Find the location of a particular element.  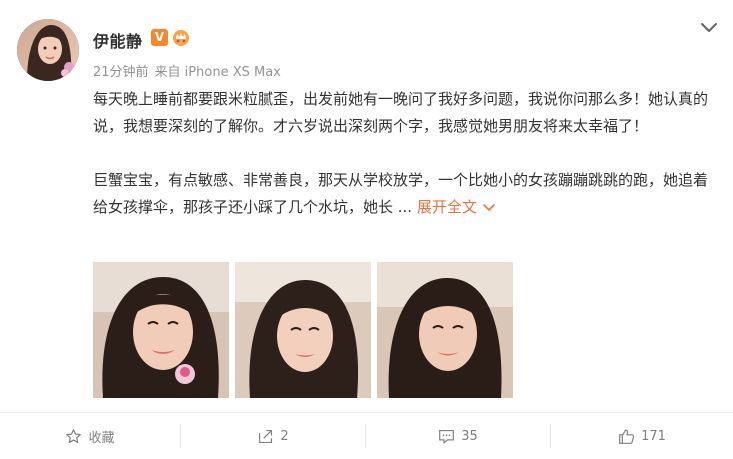

expand-full-text-link: 展开全文 is located at coordinates (456, 207).